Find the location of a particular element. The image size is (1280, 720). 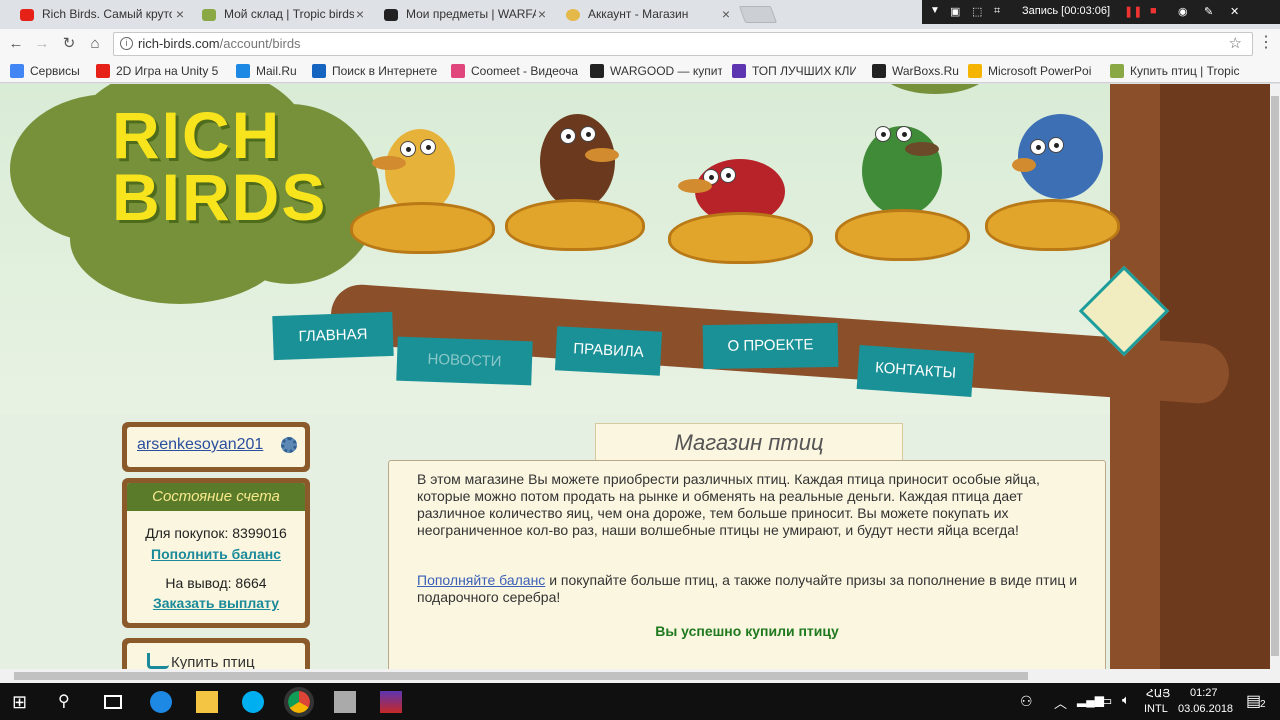

edge-icon is located at coordinates (161, 702).